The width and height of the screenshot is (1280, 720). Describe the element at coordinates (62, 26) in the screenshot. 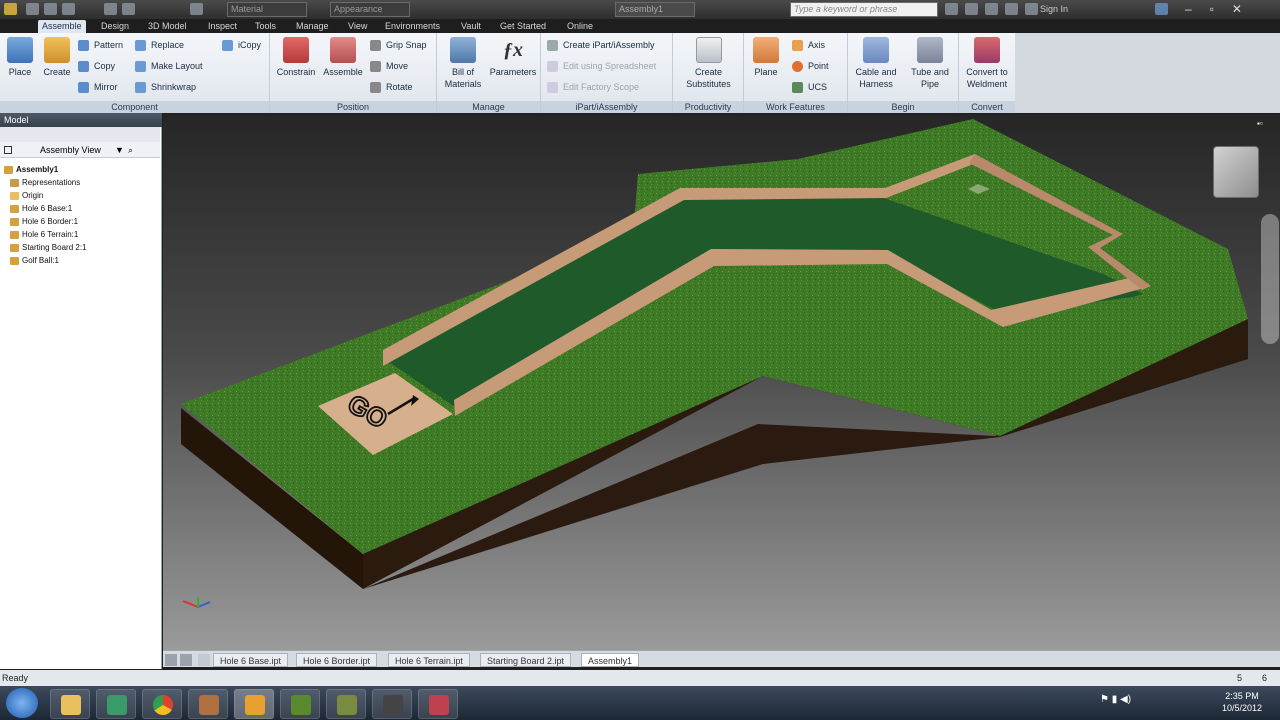

I see `tab-assemble: Assemble` at that location.